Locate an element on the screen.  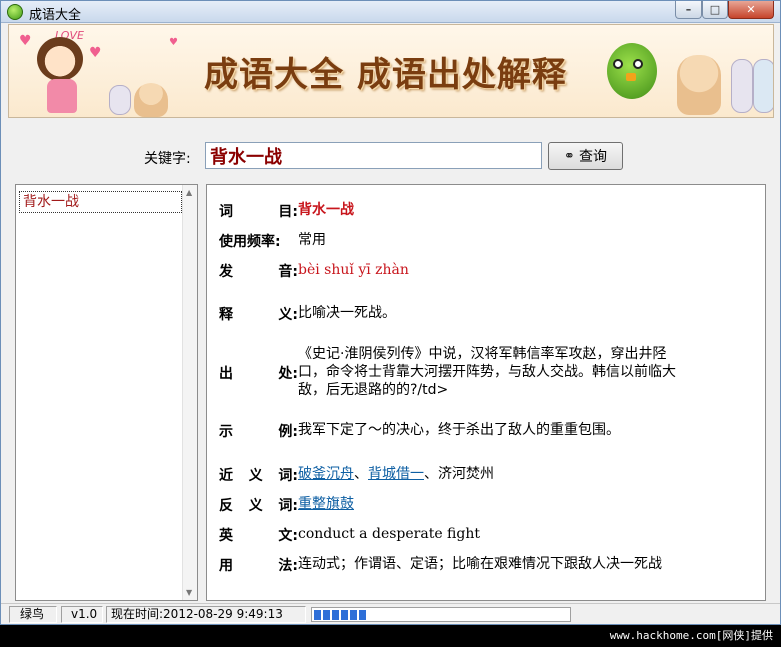
antonyms-row: 反义词: 重整旗鼓 is located at coordinates (286, 505).